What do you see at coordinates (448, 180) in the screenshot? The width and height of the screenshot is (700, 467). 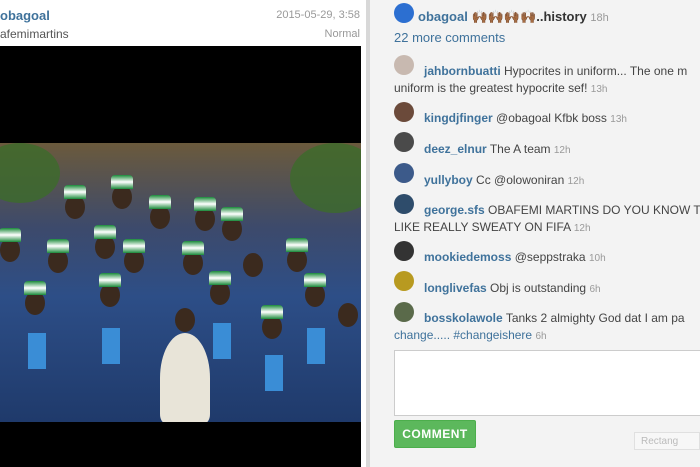 I see `comment-username-link: yullyboy` at bounding box center [448, 180].